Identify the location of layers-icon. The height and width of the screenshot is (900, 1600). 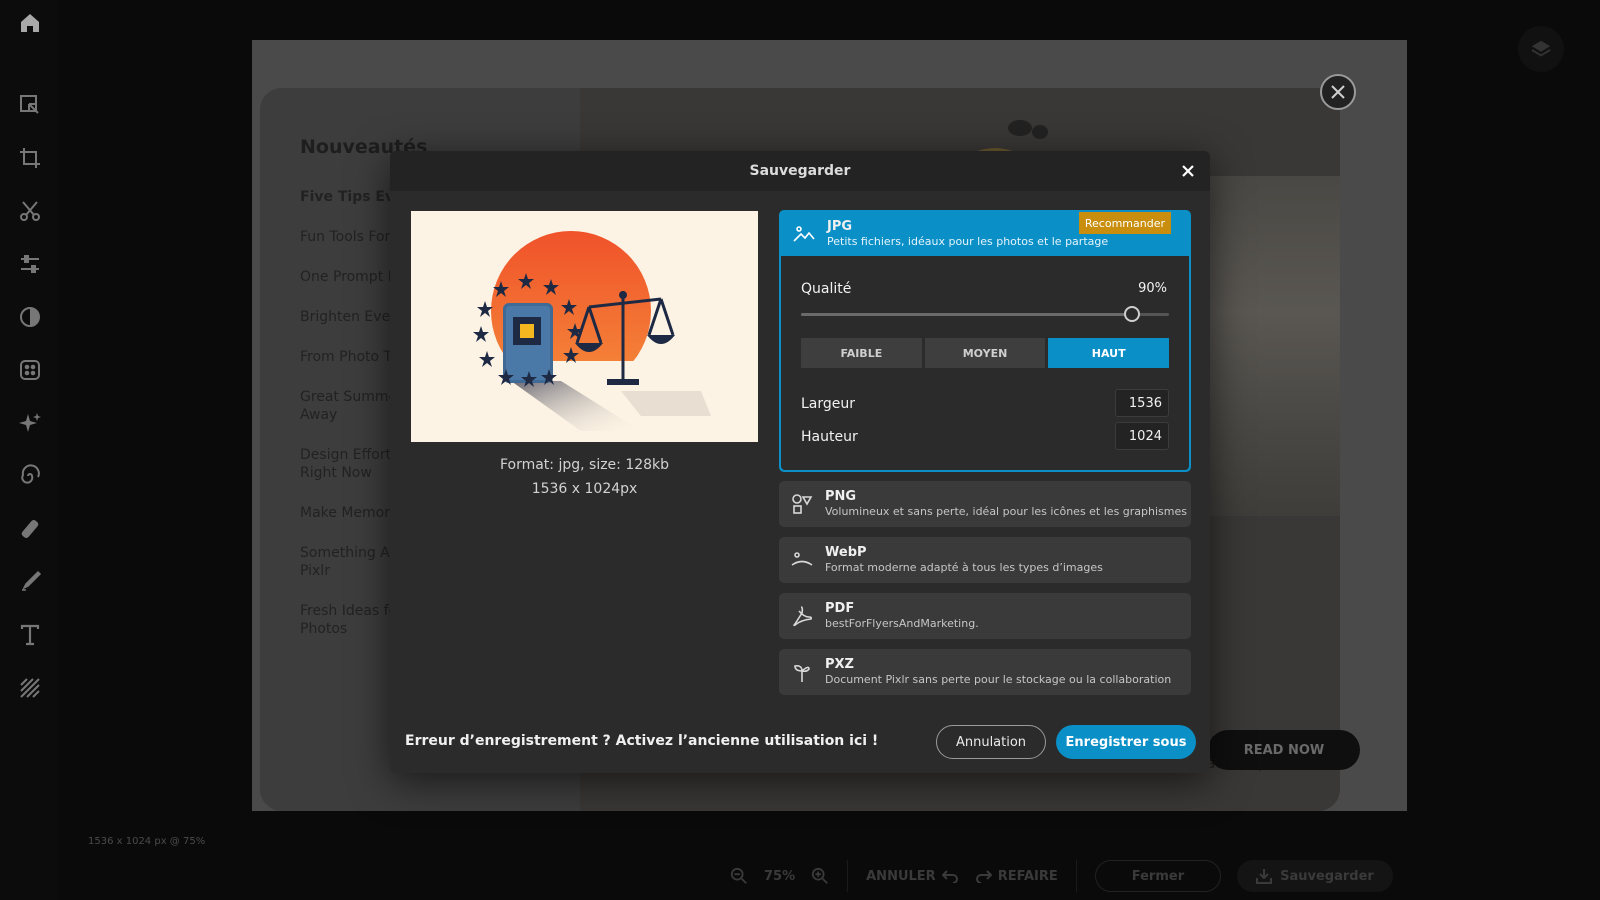
(1541, 48).